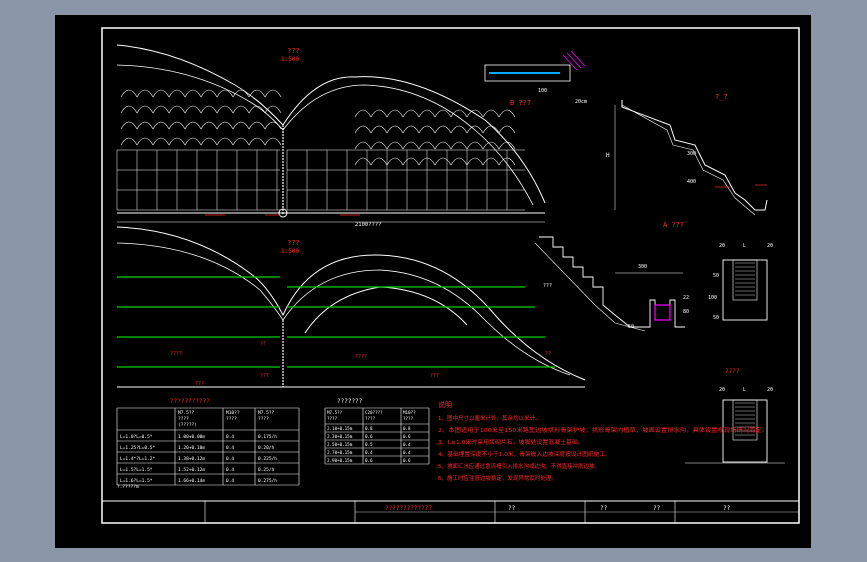  I want to click on plan-label-6: ??, so click(548, 354).